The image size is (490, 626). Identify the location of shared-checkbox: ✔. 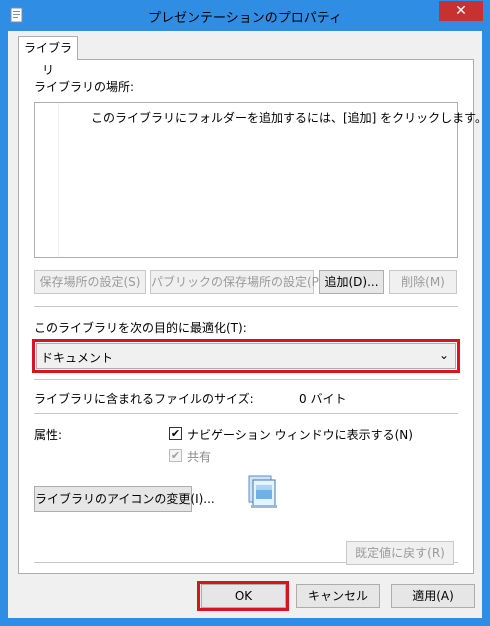
(175, 455).